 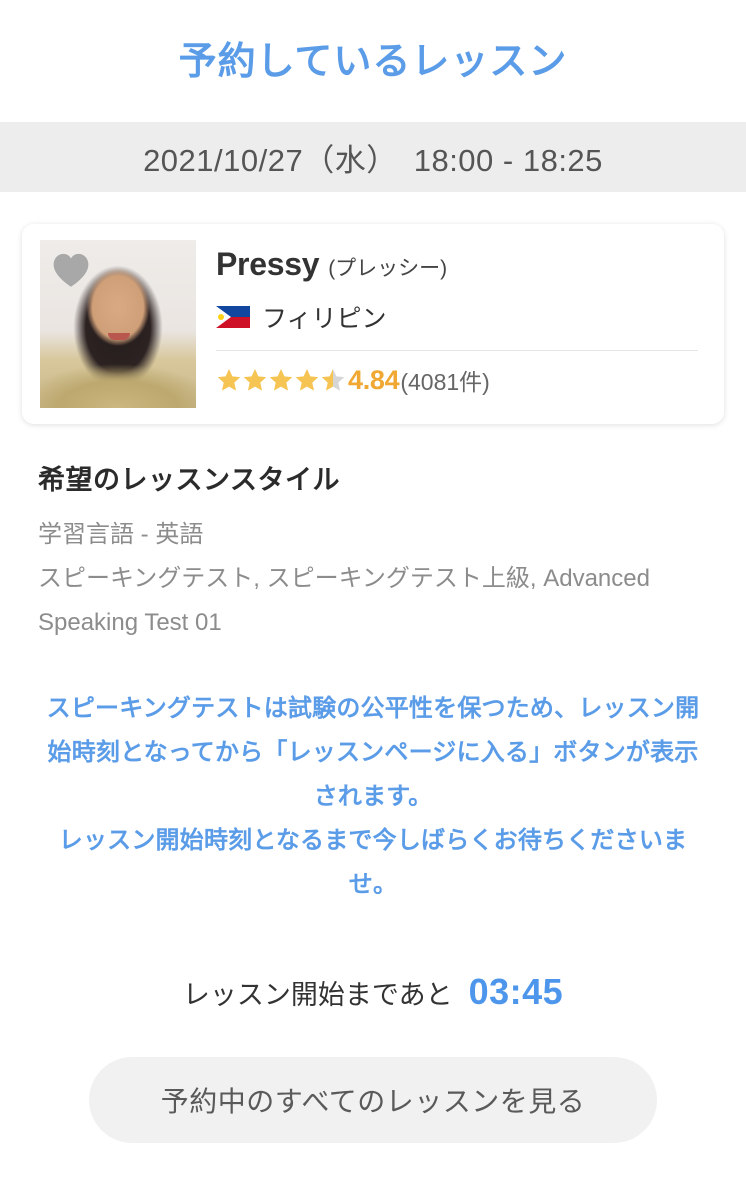 I want to click on teacher-info: Pressy (プレッシー) フィリピン 4.84 (4081件), so click(x=451, y=318).